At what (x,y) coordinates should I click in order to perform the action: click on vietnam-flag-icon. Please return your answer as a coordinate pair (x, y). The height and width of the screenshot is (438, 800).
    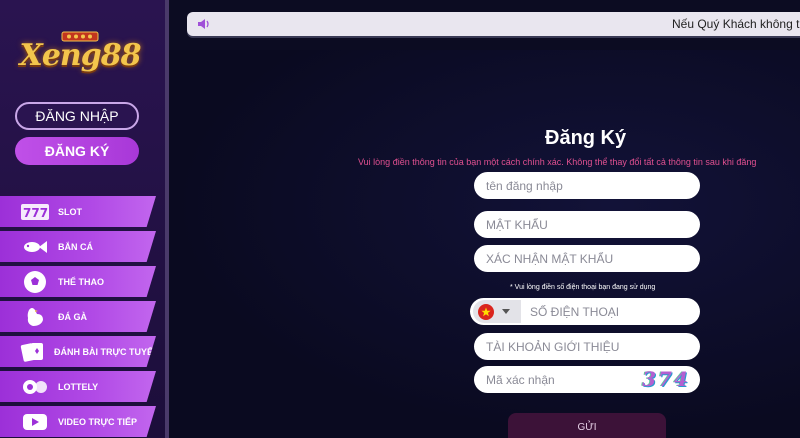
    Looking at the image, I should click on (486, 311).